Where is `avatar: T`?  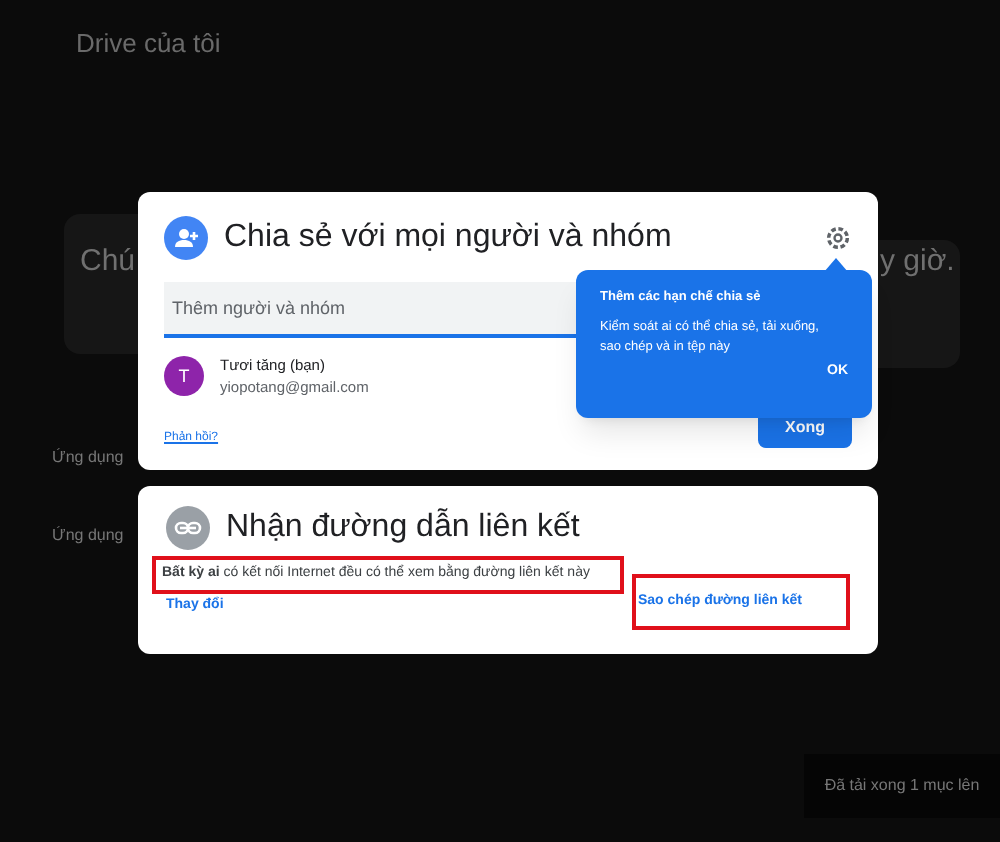 avatar: T is located at coordinates (184, 376).